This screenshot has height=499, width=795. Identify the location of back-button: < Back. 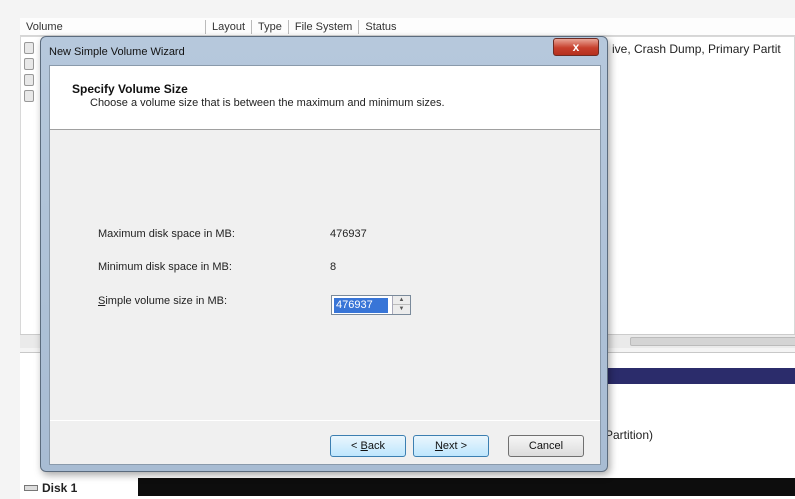
(368, 446).